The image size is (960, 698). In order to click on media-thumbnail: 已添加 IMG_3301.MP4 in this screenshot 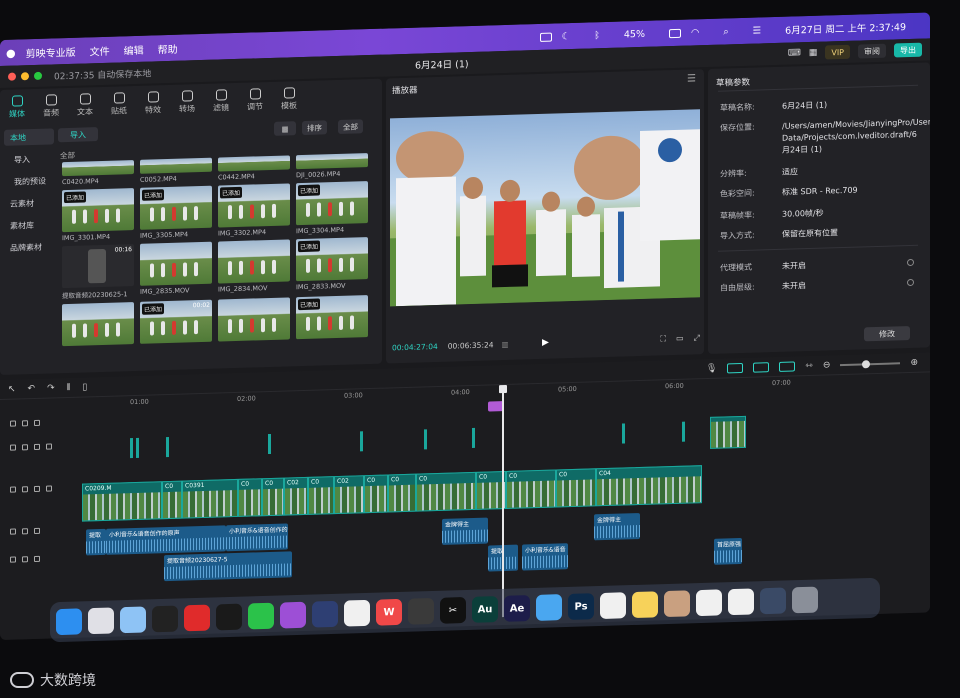, I will do `click(98, 215)`.